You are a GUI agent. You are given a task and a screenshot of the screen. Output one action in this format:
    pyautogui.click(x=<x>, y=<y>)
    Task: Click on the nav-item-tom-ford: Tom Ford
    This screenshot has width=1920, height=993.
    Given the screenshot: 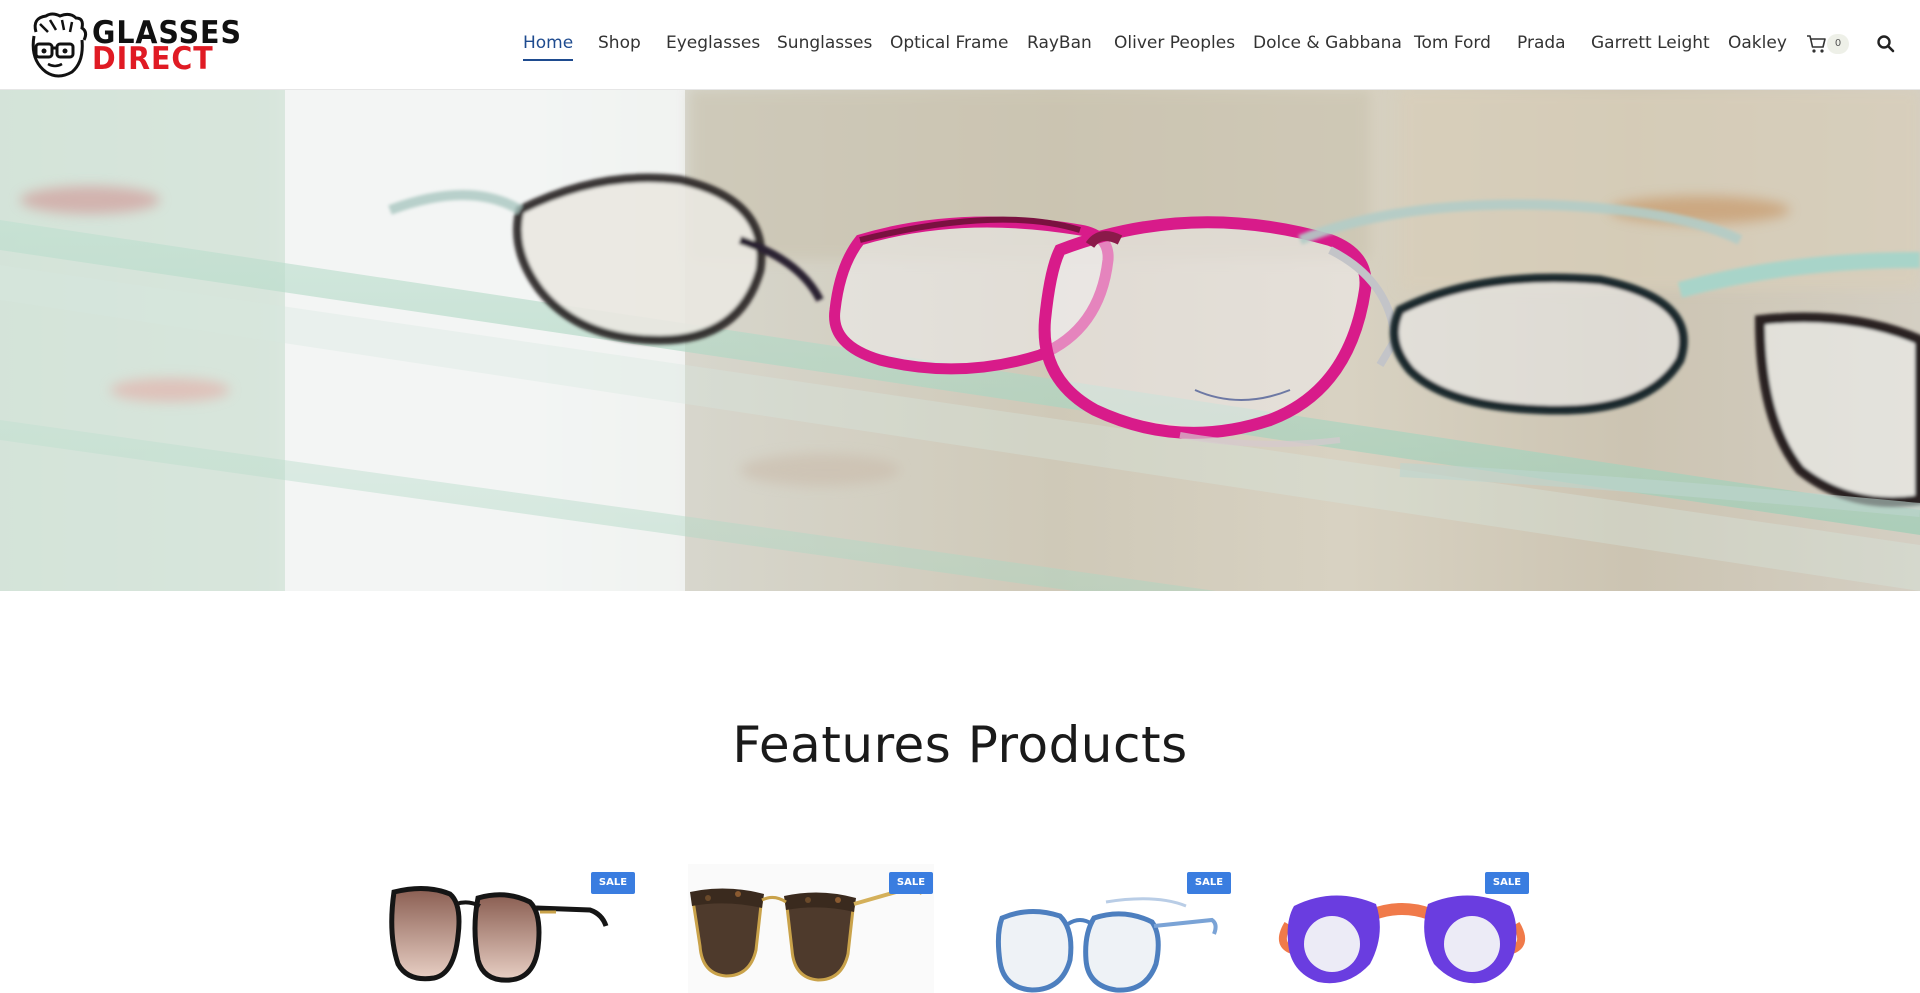 What is the action you would take?
    pyautogui.click(x=1452, y=43)
    